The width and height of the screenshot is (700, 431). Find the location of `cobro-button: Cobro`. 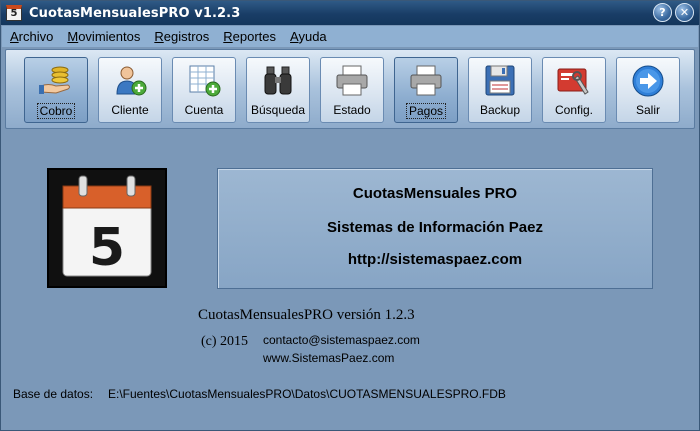

cobro-button: Cobro is located at coordinates (56, 90).